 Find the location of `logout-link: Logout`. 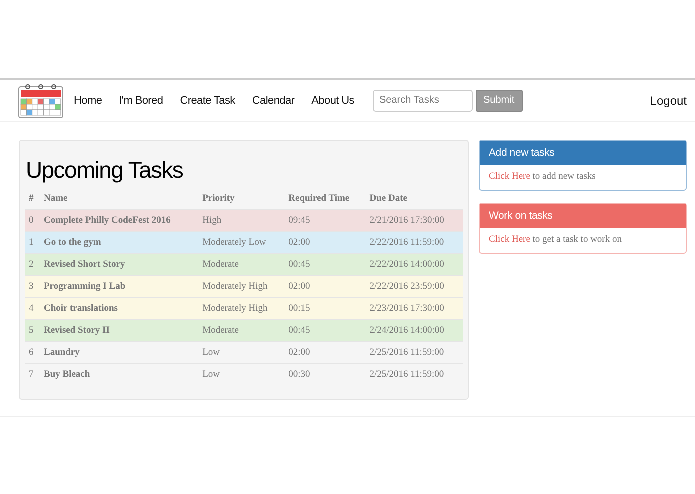

logout-link: Logout is located at coordinates (668, 101).